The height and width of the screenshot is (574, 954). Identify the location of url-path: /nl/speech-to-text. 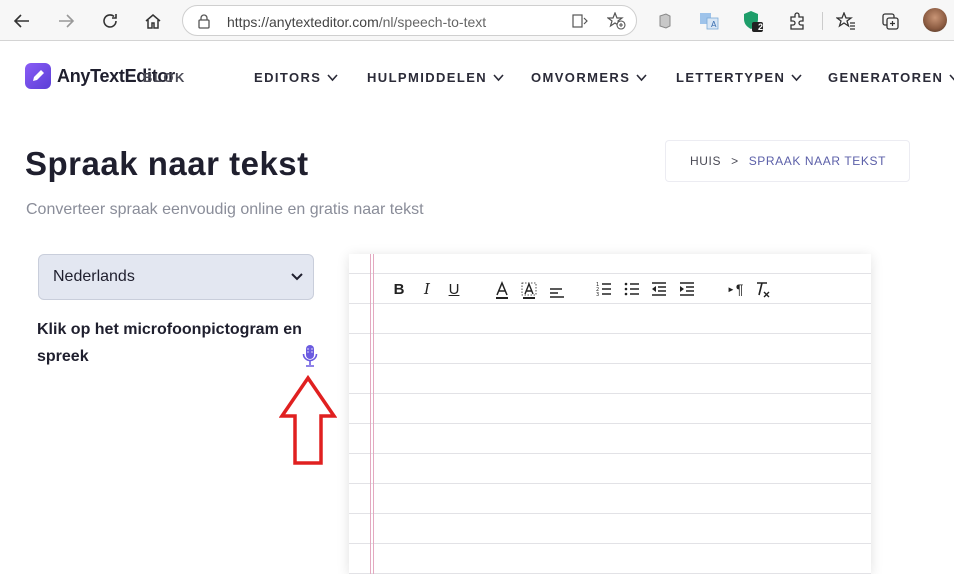
(432, 22).